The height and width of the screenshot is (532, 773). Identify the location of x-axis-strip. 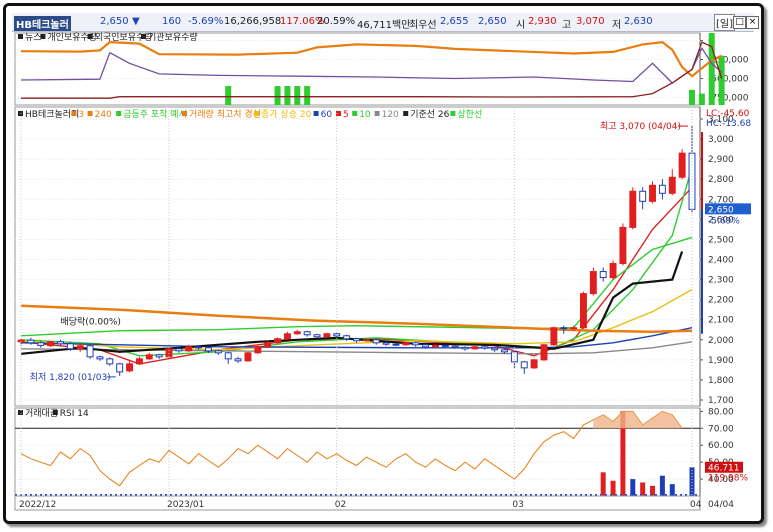
(357, 503).